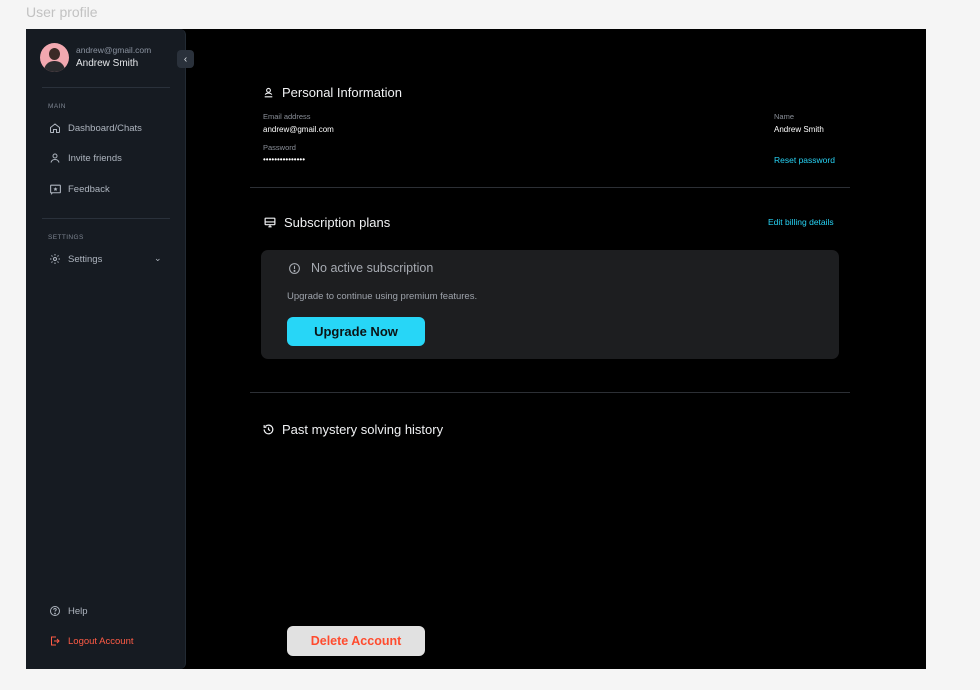 Image resolution: width=980 pixels, height=690 pixels. Describe the element at coordinates (372, 268) in the screenshot. I see `subscription-status-text: No active subscription` at that location.